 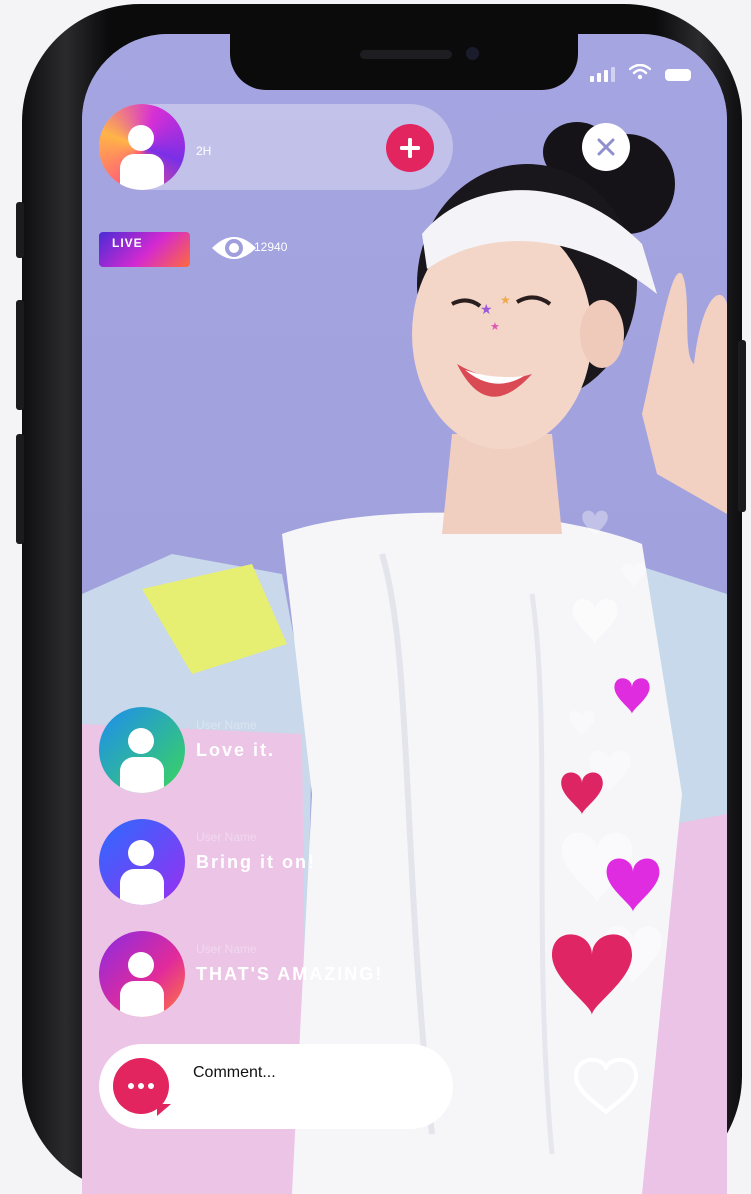 I want to click on host-avatar, so click(x=142, y=147).